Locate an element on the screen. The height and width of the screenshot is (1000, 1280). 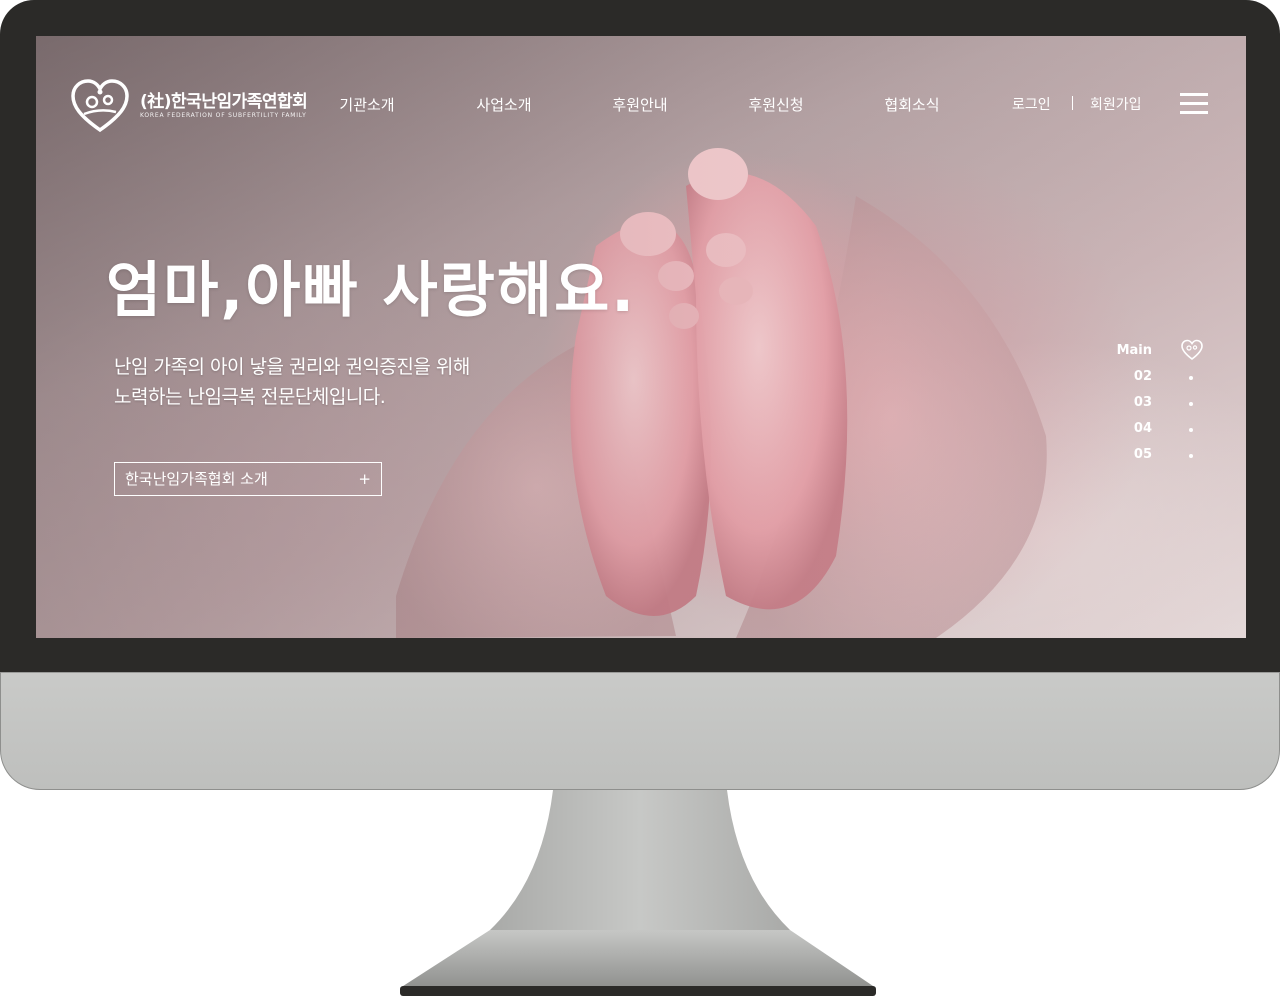
nav-item-business: 사업소개 is located at coordinates (503, 104).